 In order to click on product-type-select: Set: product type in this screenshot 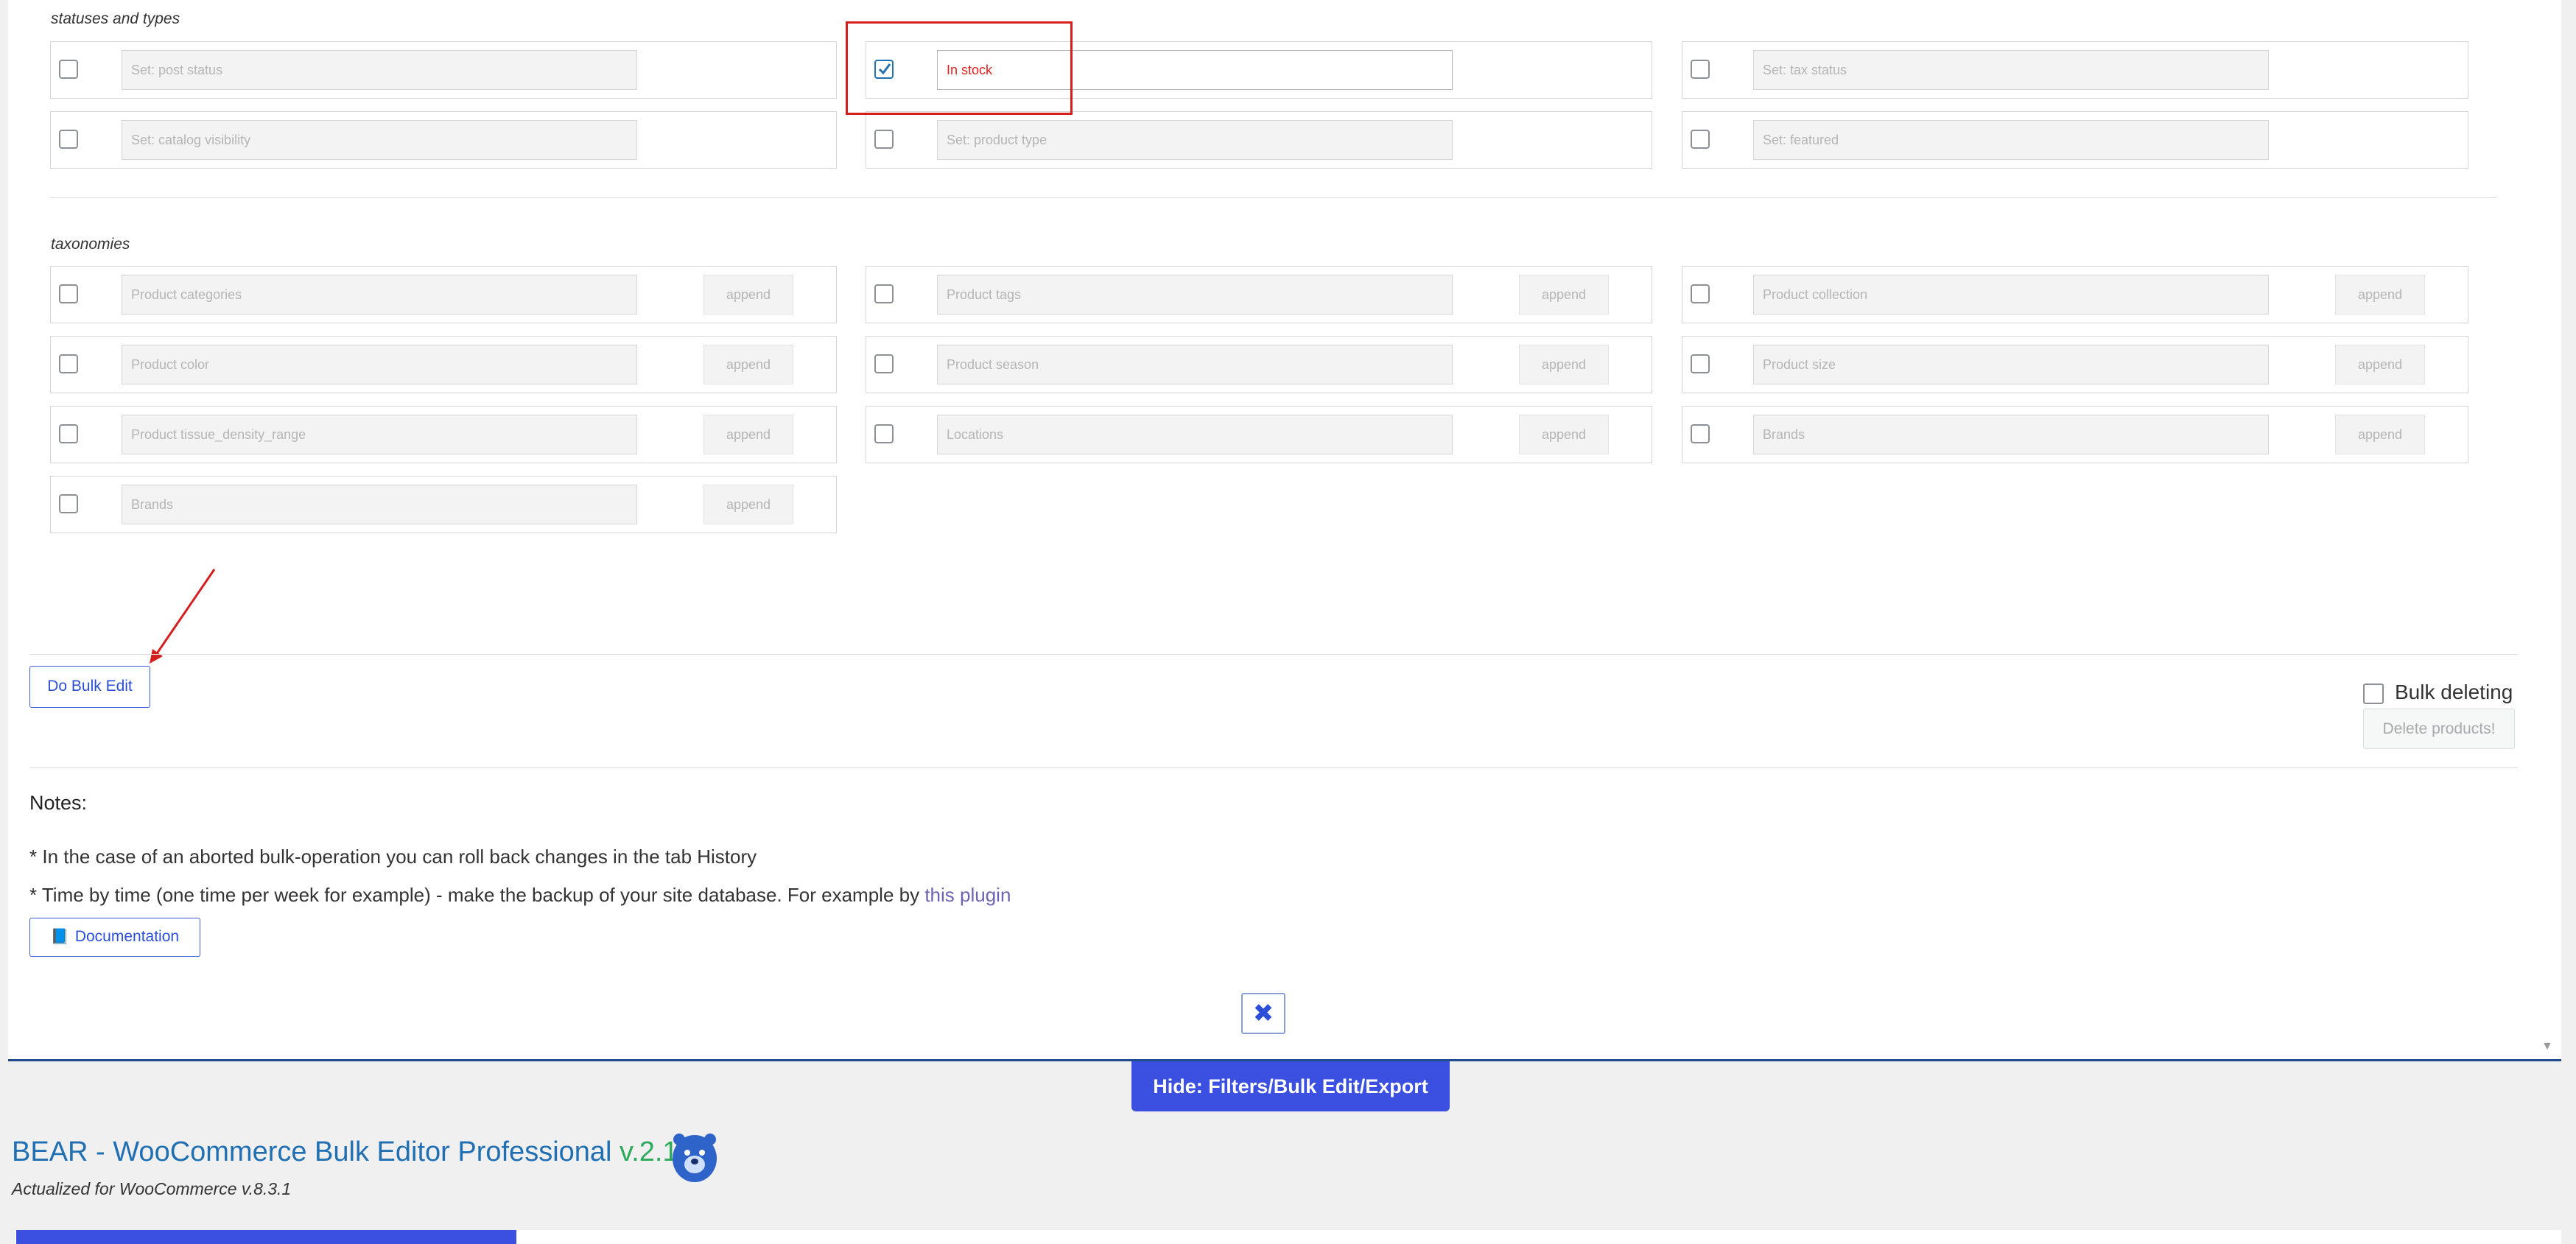, I will do `click(1195, 140)`.